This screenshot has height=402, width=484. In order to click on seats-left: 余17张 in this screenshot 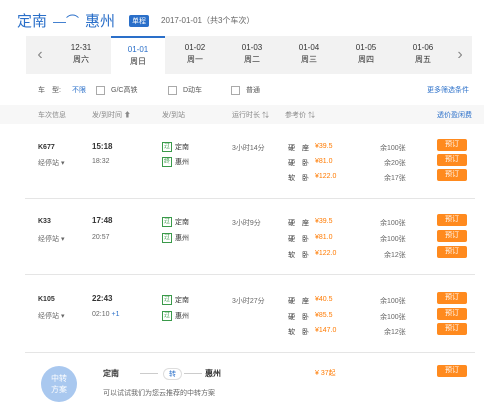, I will do `click(395, 178)`.